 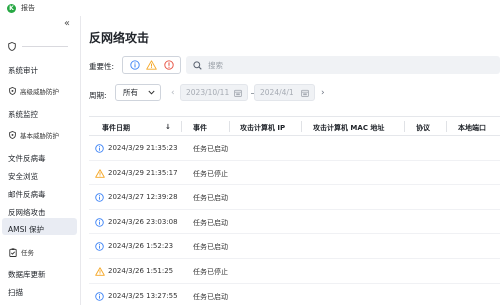 I want to click on sort-desc-icon: ↓, so click(x=168, y=127).